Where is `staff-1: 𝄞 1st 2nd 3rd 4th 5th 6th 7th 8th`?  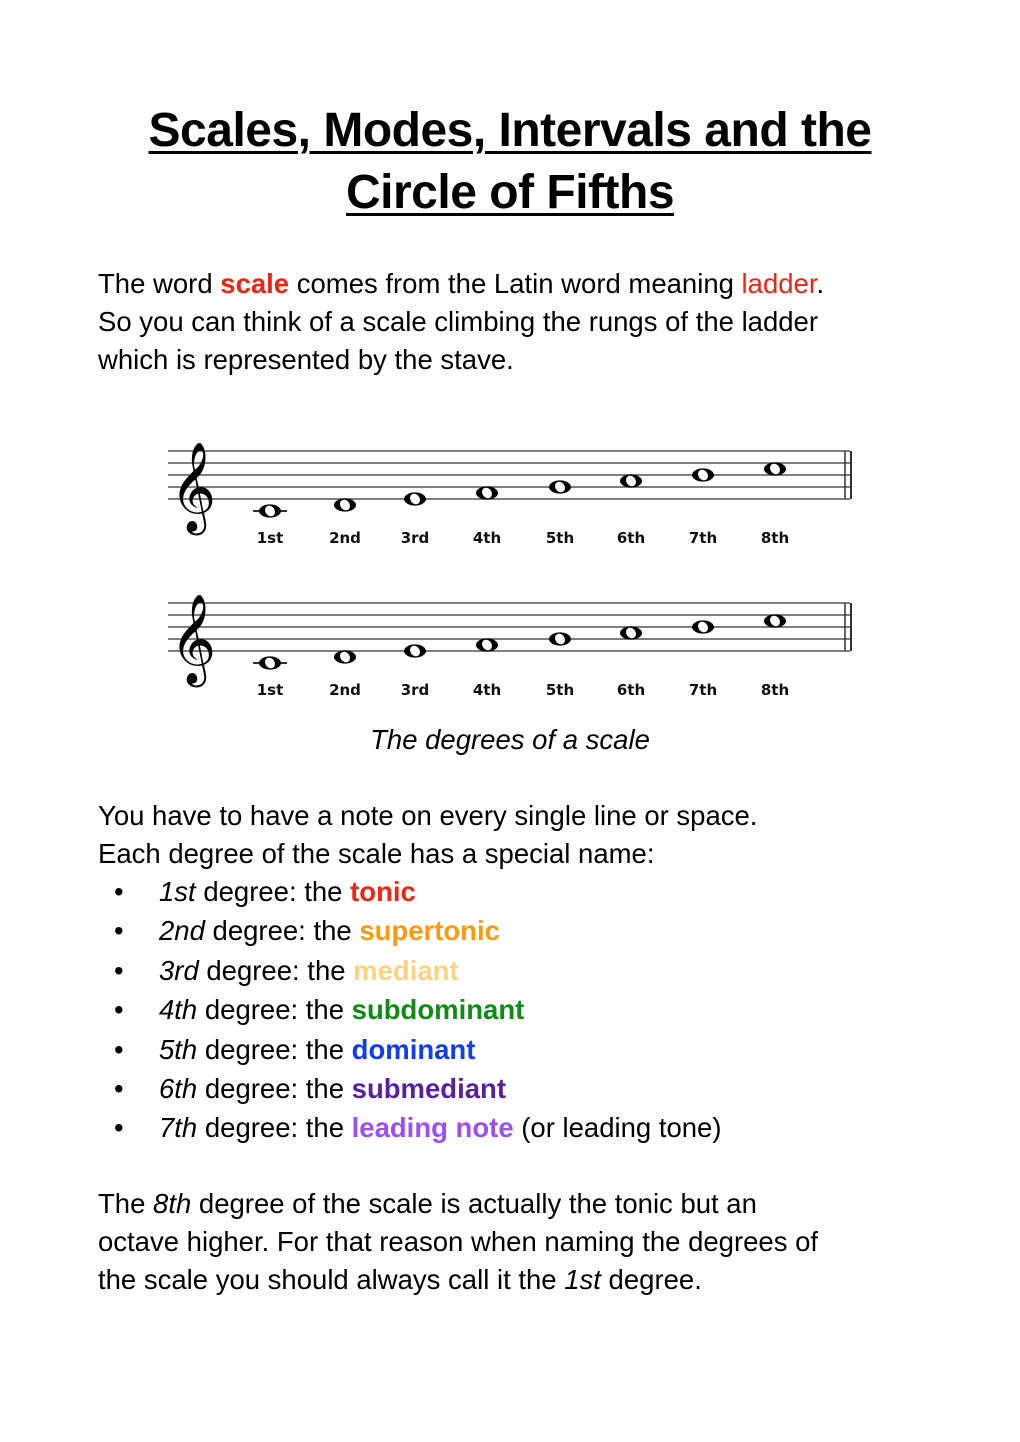 staff-1: 𝄞 1st 2nd 3rd 4th 5th 6th 7th 8th is located at coordinates (510, 500).